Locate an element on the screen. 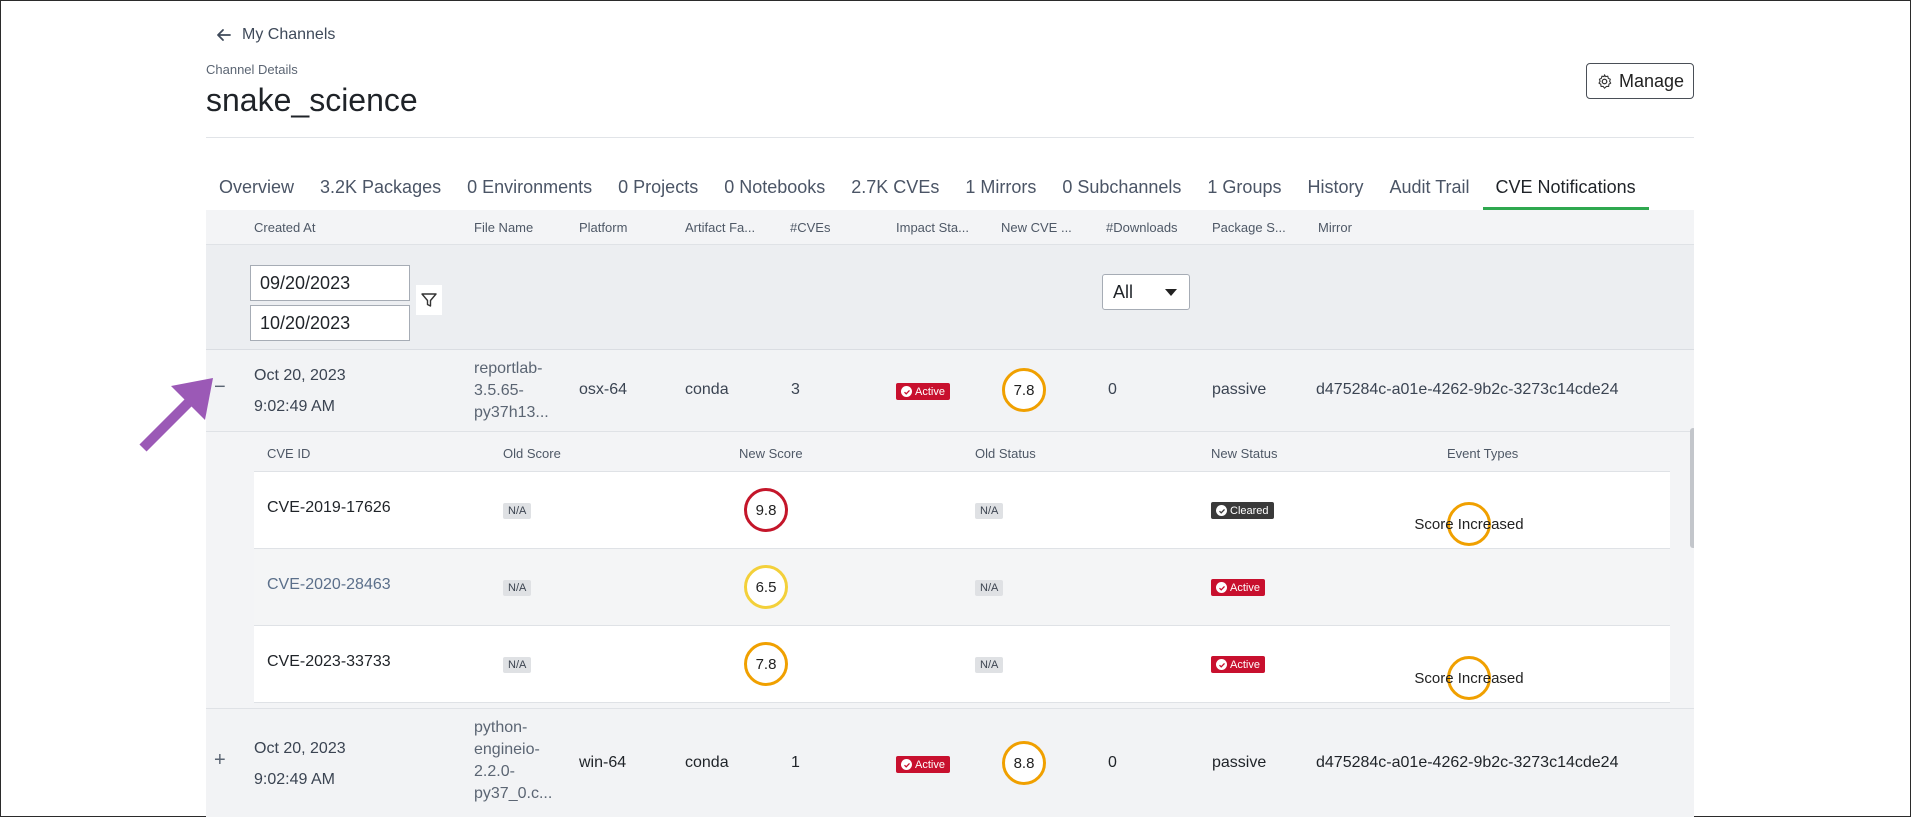 The width and height of the screenshot is (1911, 817). subcolumn-event-types: Event Types is located at coordinates (1482, 453).